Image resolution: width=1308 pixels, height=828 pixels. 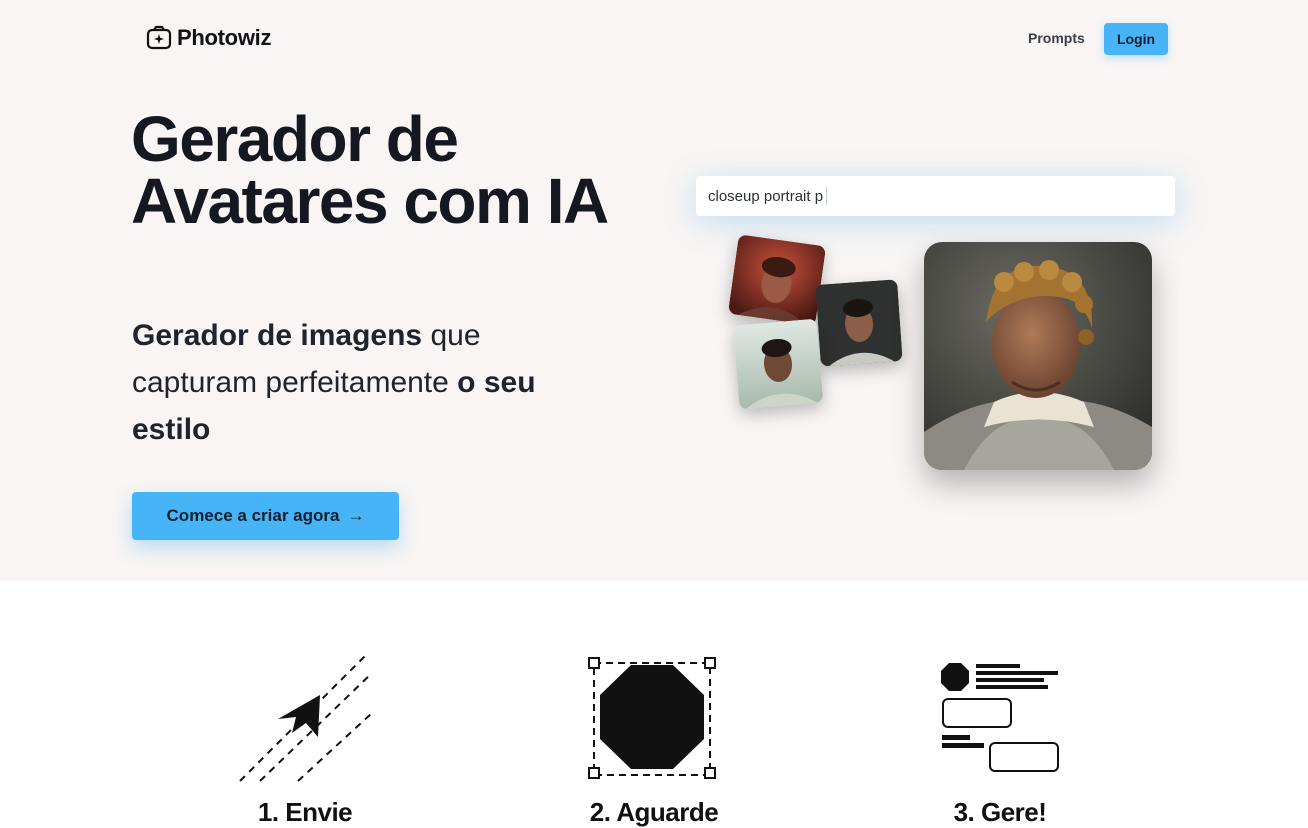 What do you see at coordinates (253, 515) in the screenshot?
I see `cta-label: Comece a criar agora` at bounding box center [253, 515].